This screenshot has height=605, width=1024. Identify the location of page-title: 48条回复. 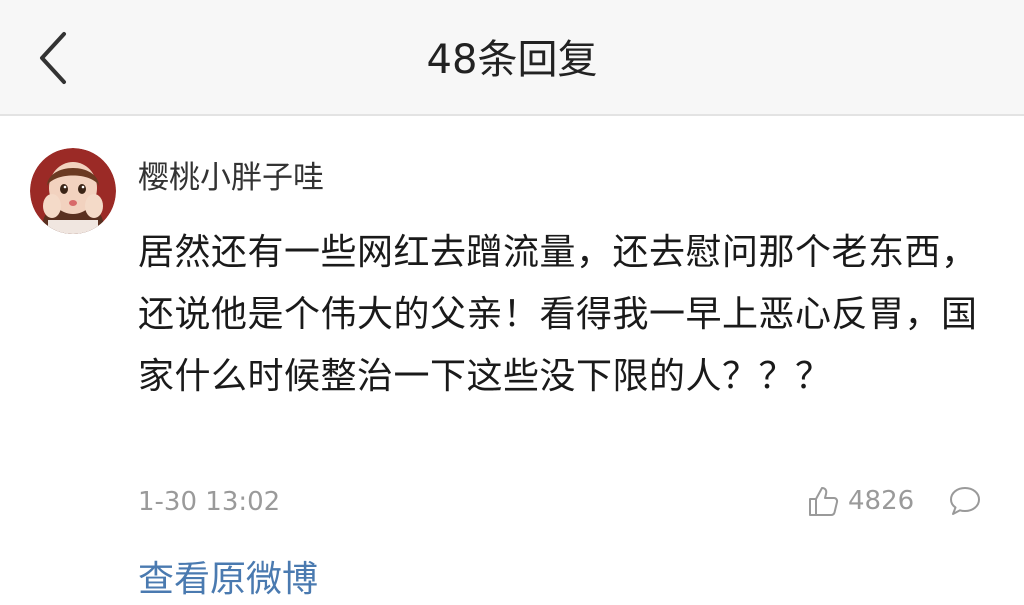
(512, 60).